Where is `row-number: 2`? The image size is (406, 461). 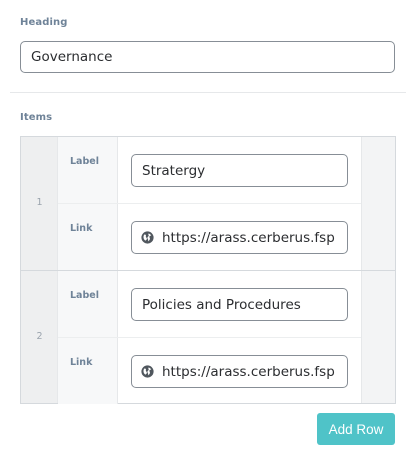
row-number: 2 is located at coordinates (39, 336).